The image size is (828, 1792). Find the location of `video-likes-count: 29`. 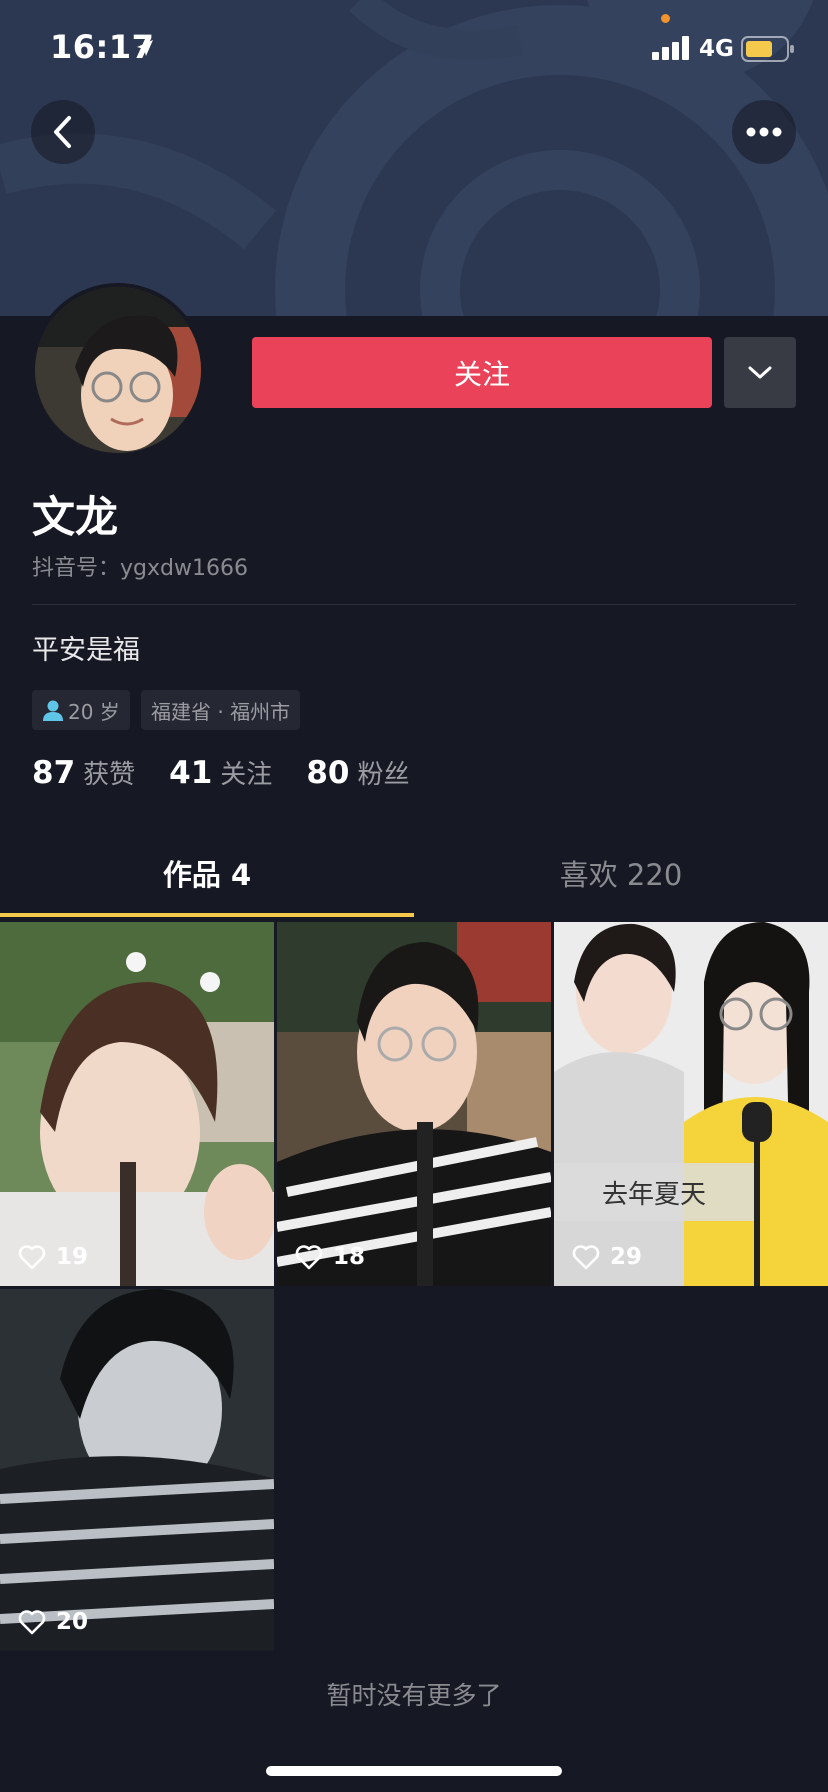

video-likes-count: 29 is located at coordinates (626, 1257).